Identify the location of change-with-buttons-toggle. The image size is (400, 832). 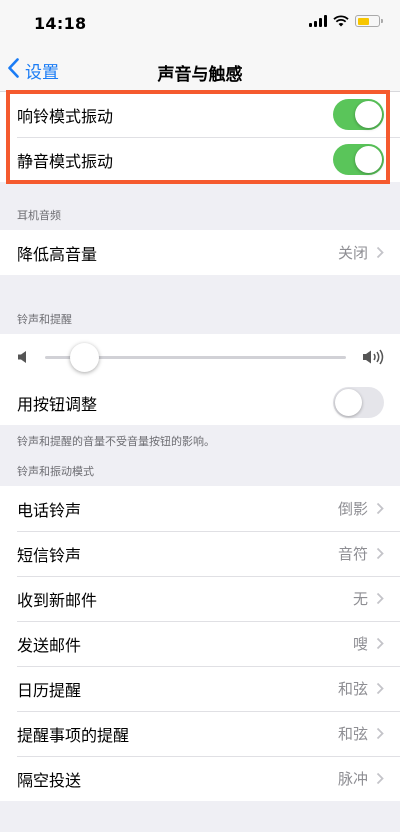
(358, 402).